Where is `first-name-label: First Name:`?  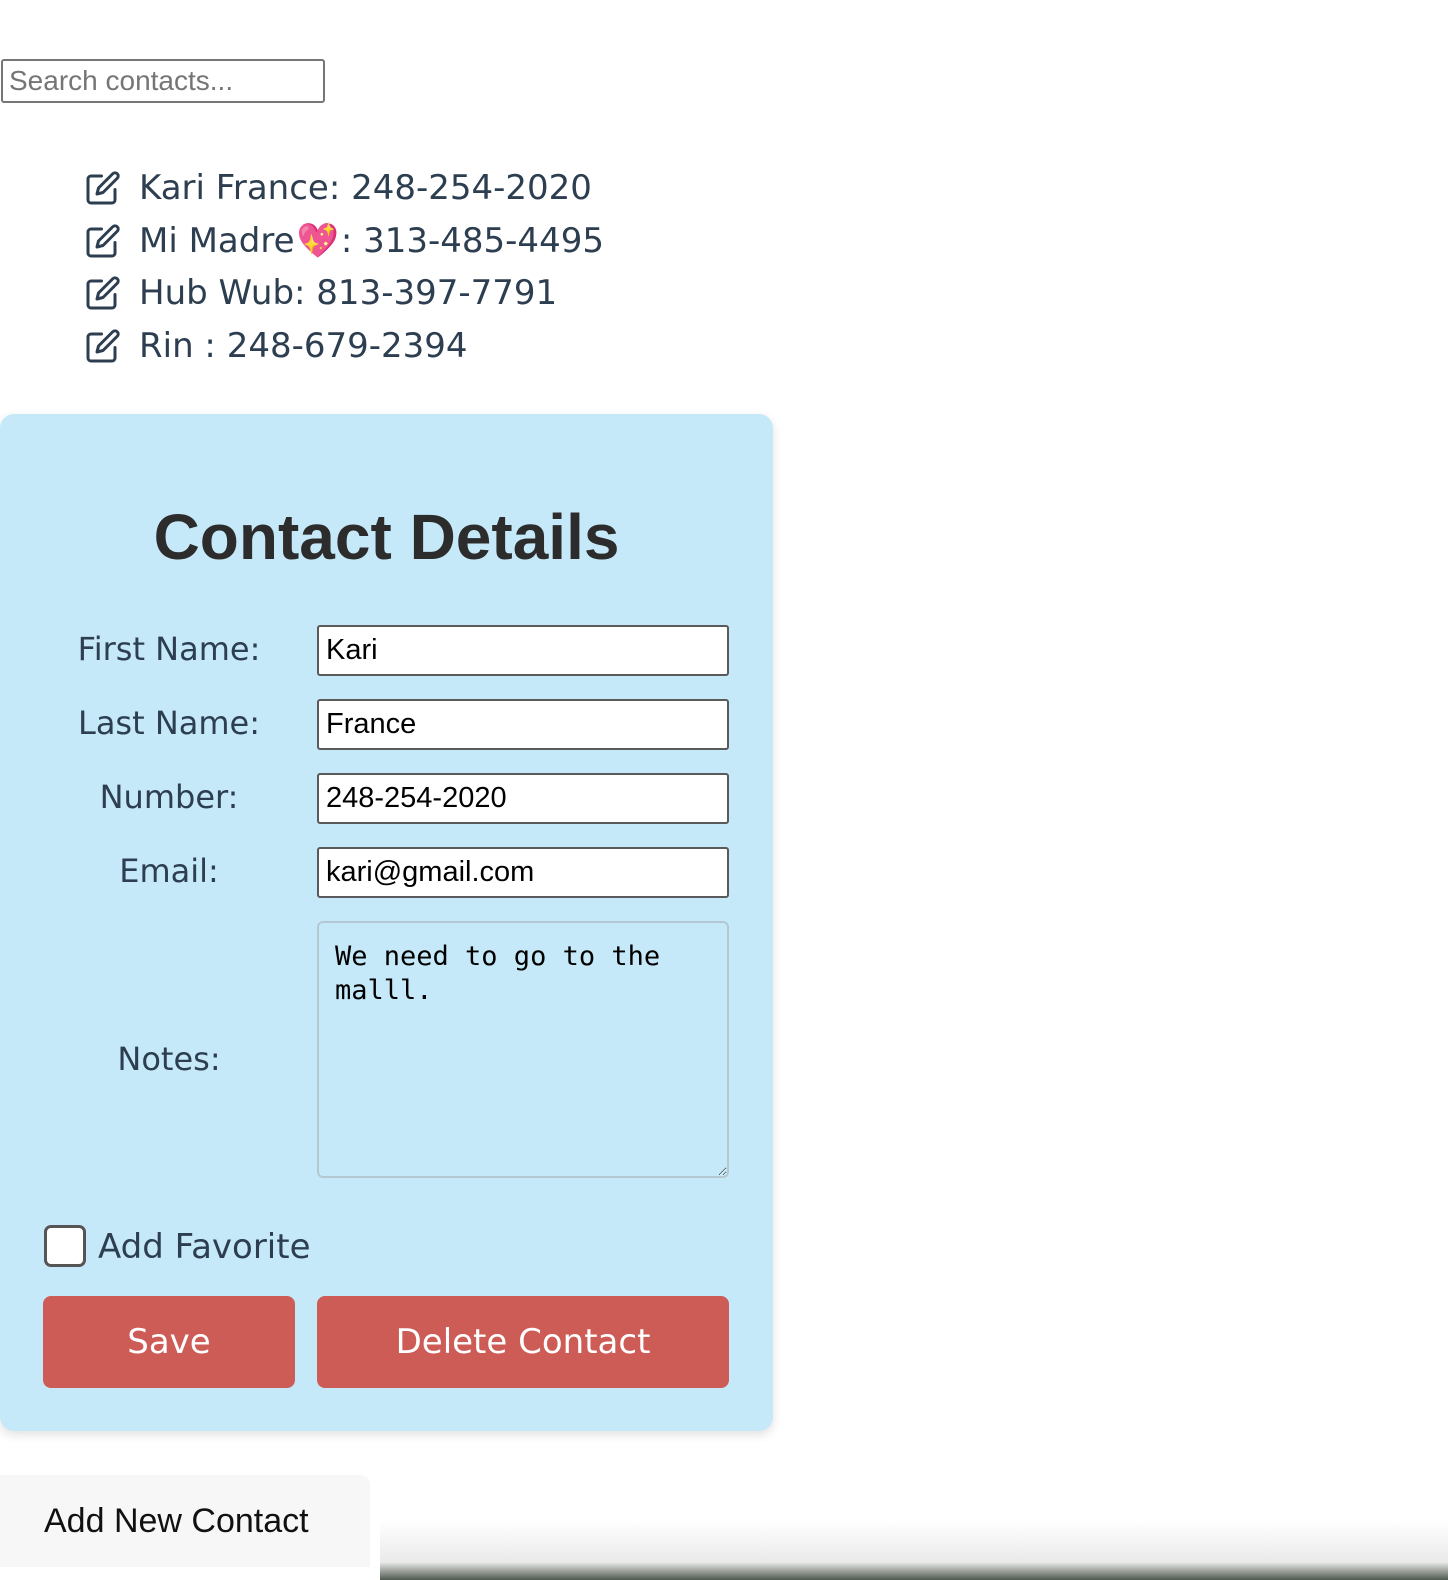
first-name-label: First Name: is located at coordinates (169, 649).